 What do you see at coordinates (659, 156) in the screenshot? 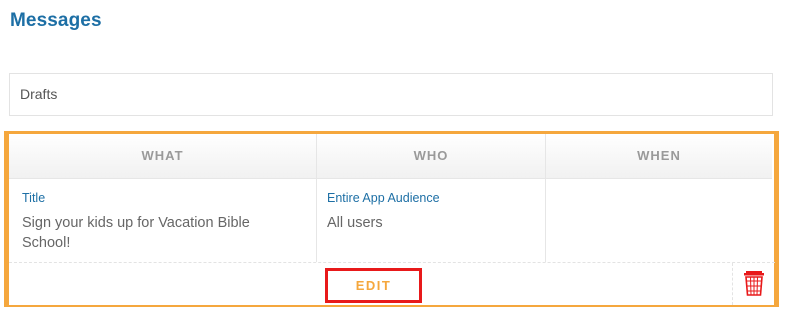
I see `when-column-header: WHEN` at bounding box center [659, 156].